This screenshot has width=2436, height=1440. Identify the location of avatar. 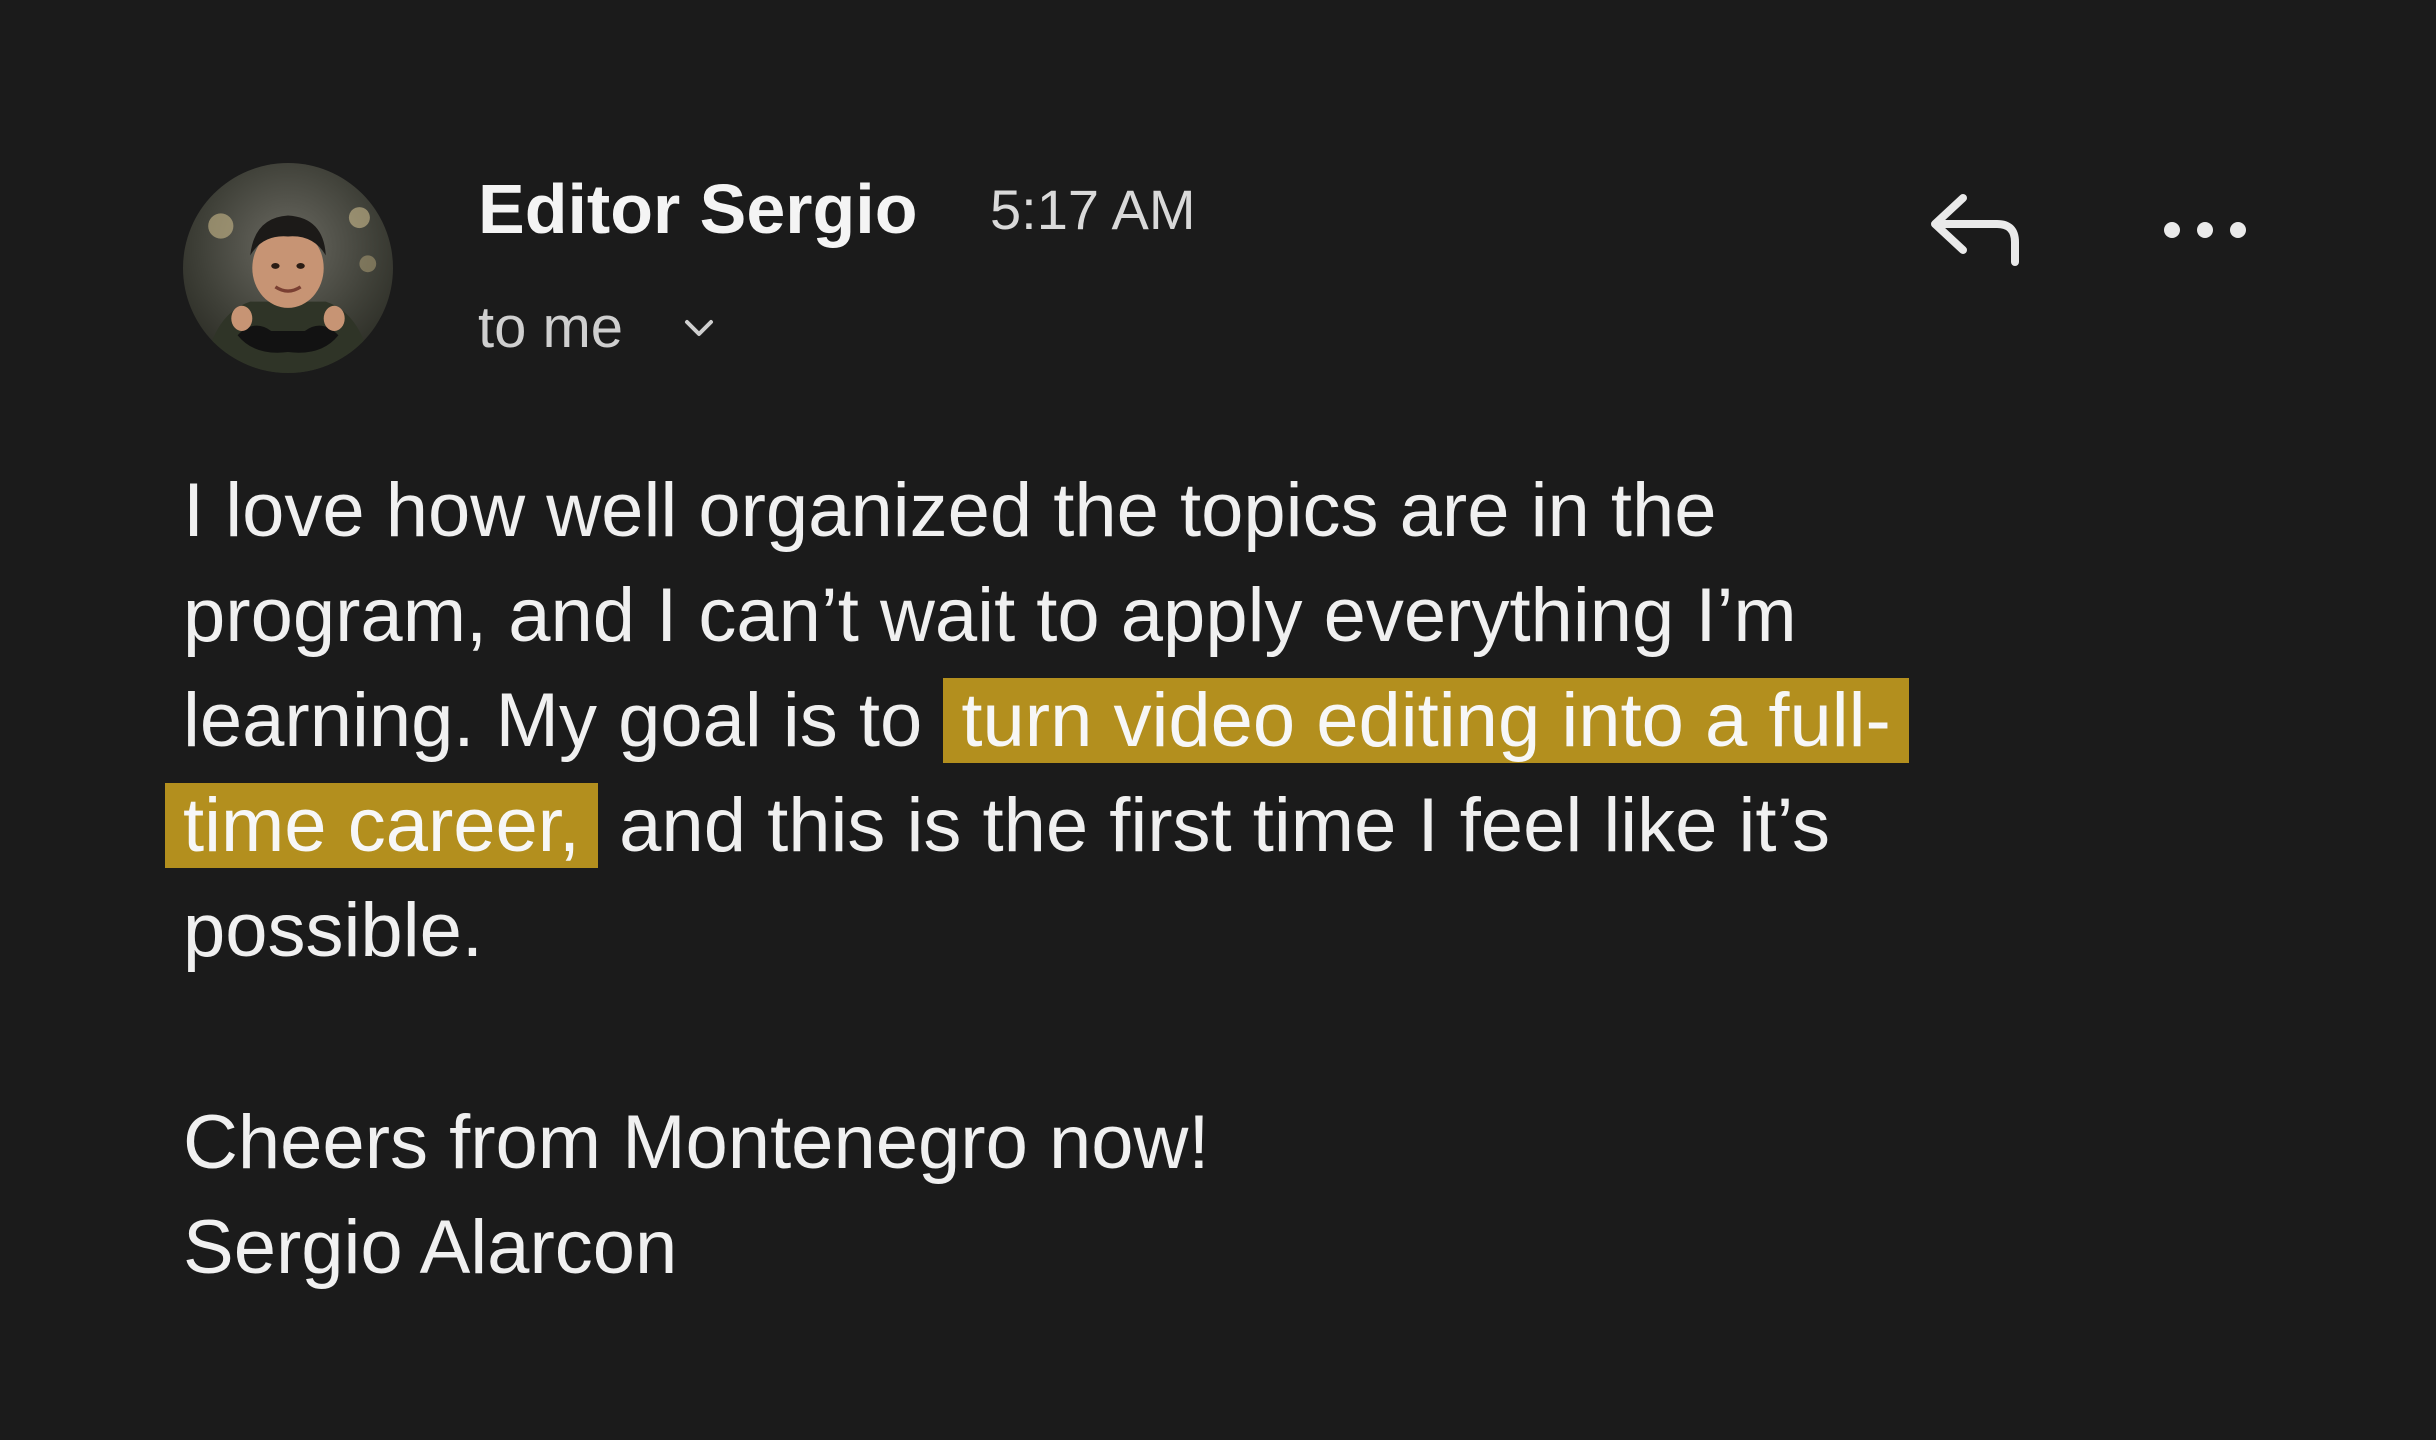
(288, 268).